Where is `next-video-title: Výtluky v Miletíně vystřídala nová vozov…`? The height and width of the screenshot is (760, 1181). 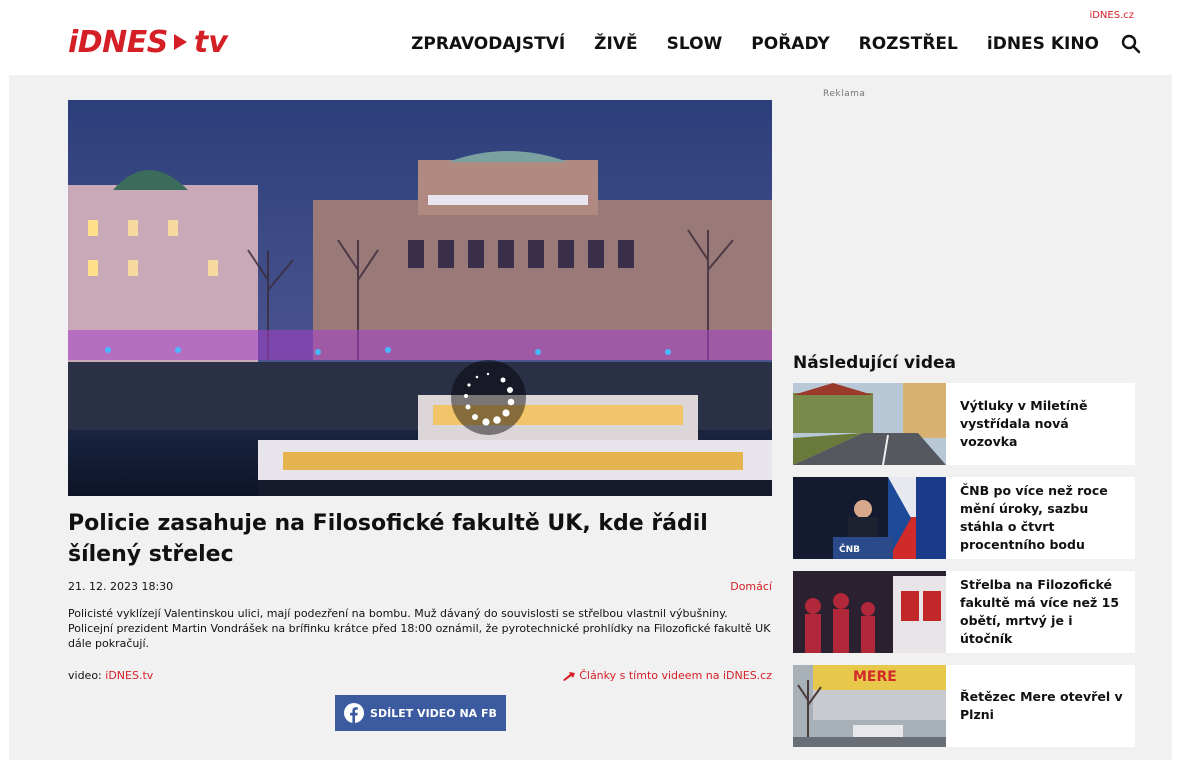 next-video-title: Výtluky v Miletíně vystřídala nová vozov… is located at coordinates (1024, 423).